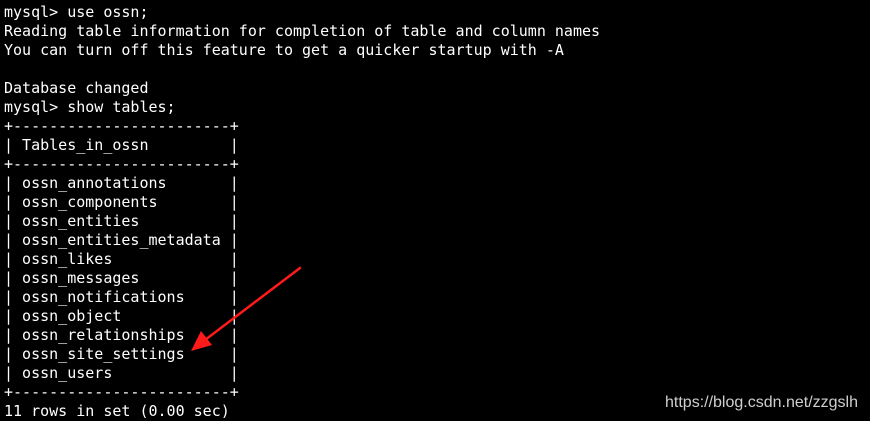  Describe the element at coordinates (761, 402) in the screenshot. I see `watermark: https://blog.csdn.net/zzgslh` at that location.